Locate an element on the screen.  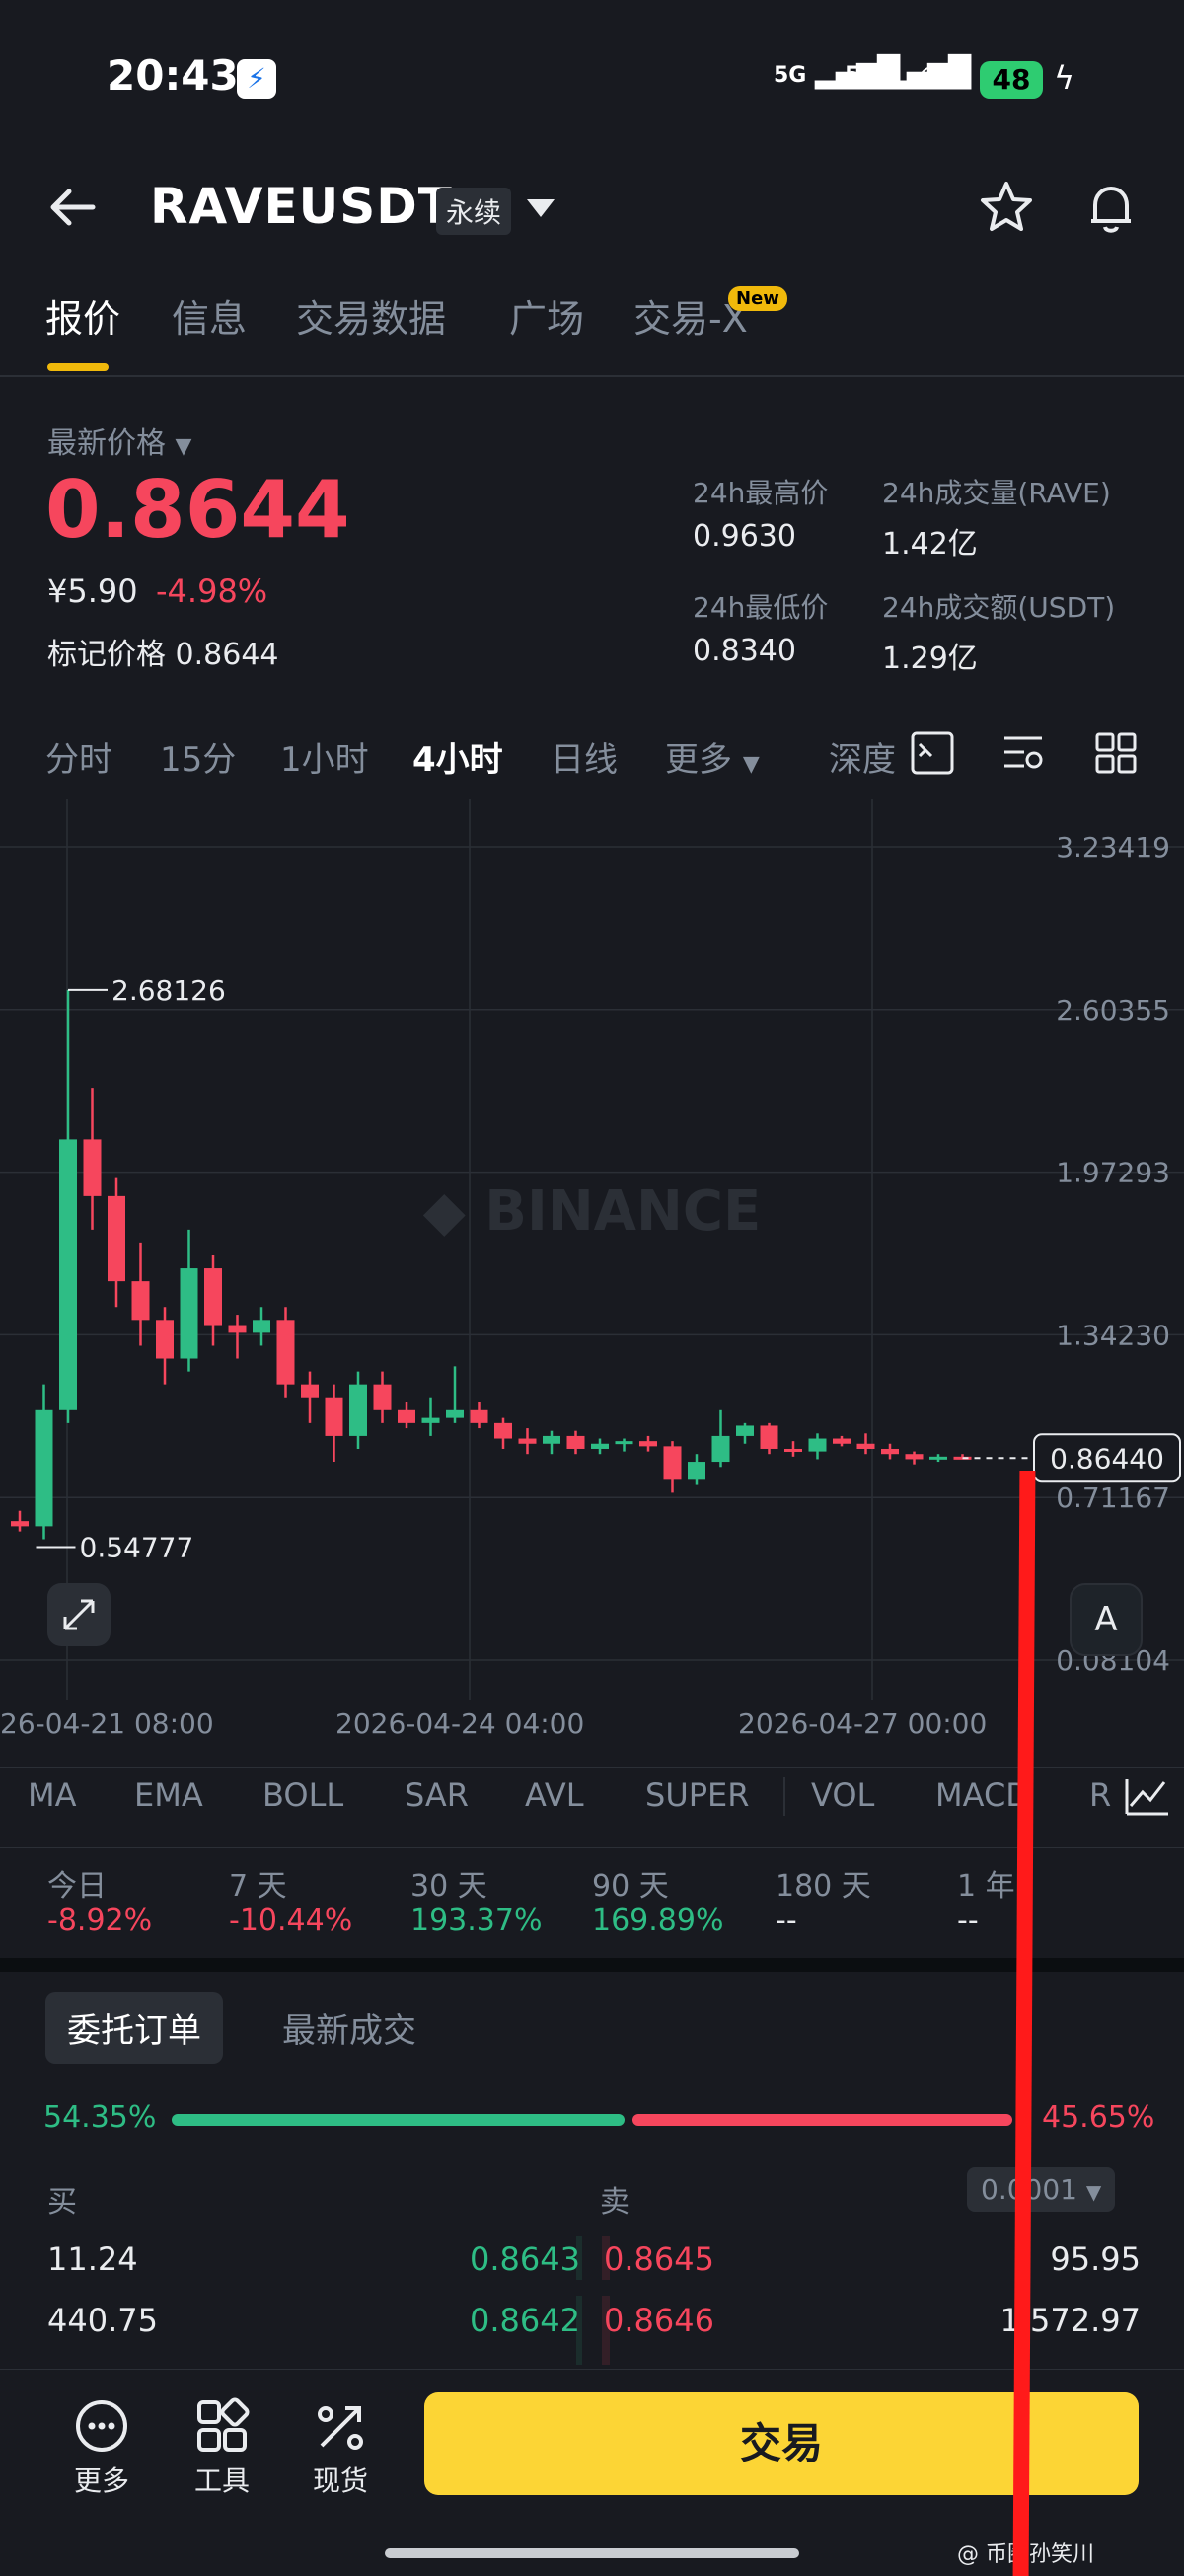
charging-icon: ϟ is located at coordinates (1064, 78).